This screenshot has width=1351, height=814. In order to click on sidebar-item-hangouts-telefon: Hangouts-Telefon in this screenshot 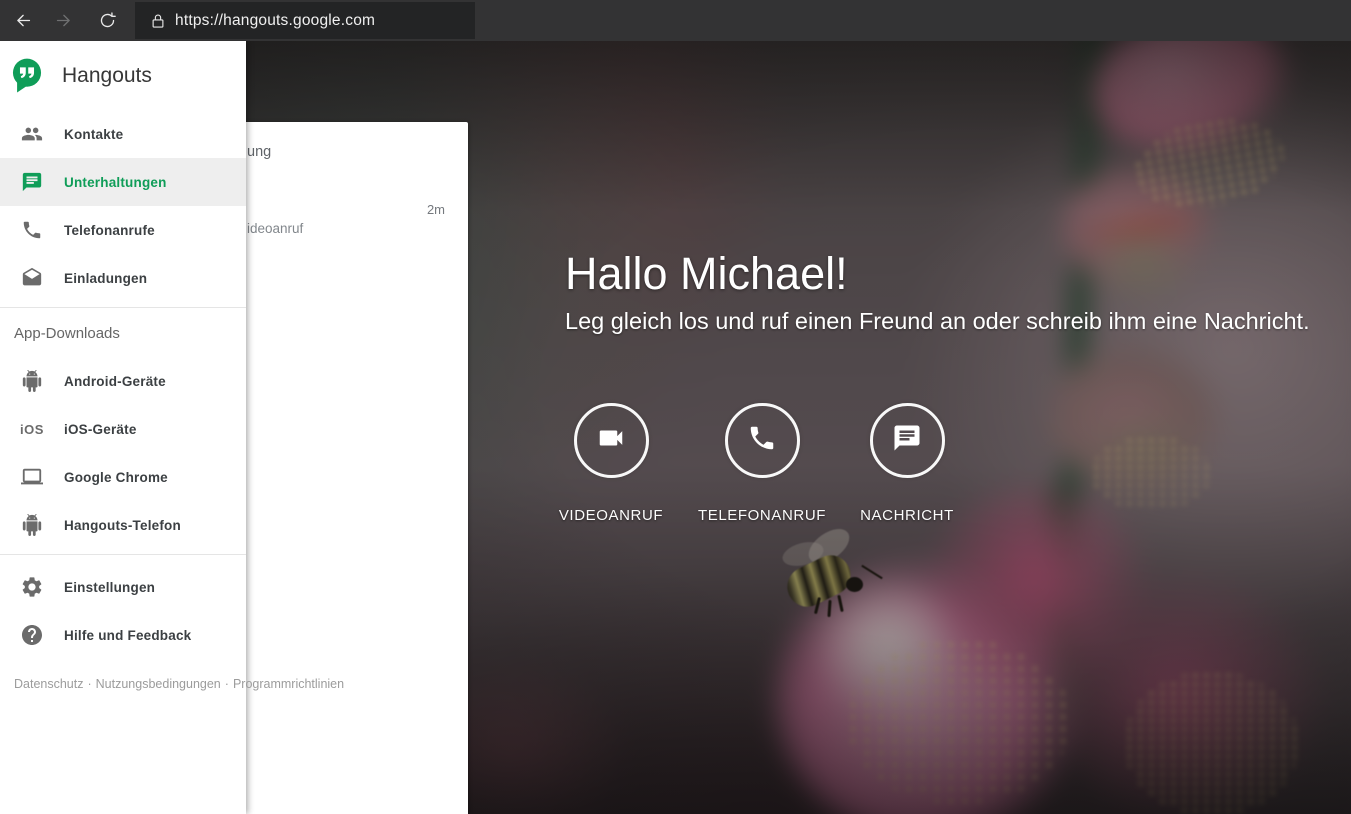, I will do `click(123, 525)`.